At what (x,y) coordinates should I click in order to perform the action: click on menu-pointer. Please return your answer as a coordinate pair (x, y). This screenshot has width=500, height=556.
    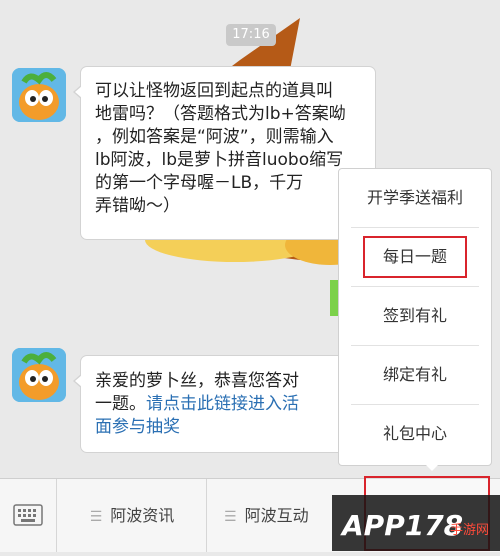
    Looking at the image, I should click on (432, 467).